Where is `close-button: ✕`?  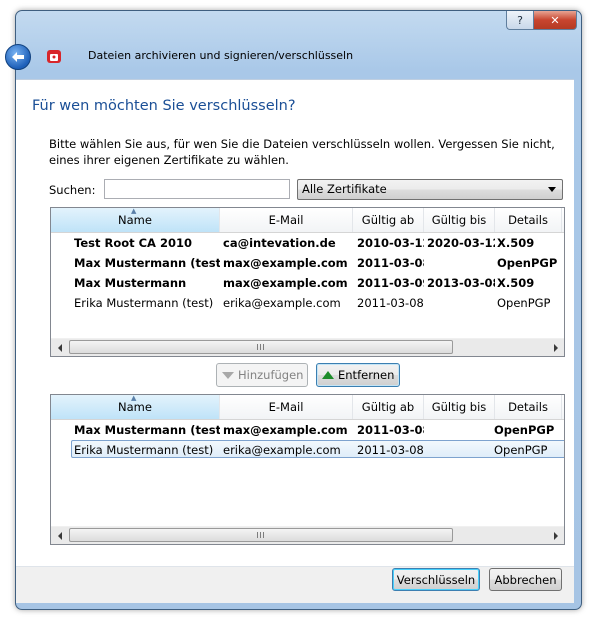
close-button: ✕ is located at coordinates (555, 20).